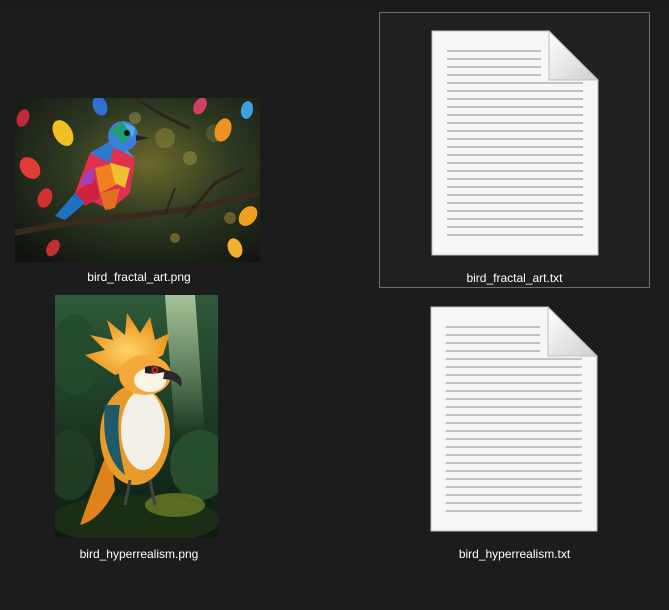 This screenshot has height=610, width=669. I want to click on file-tile-bird-fractal-art-png: bird_fractal_art.png, so click(139, 190).